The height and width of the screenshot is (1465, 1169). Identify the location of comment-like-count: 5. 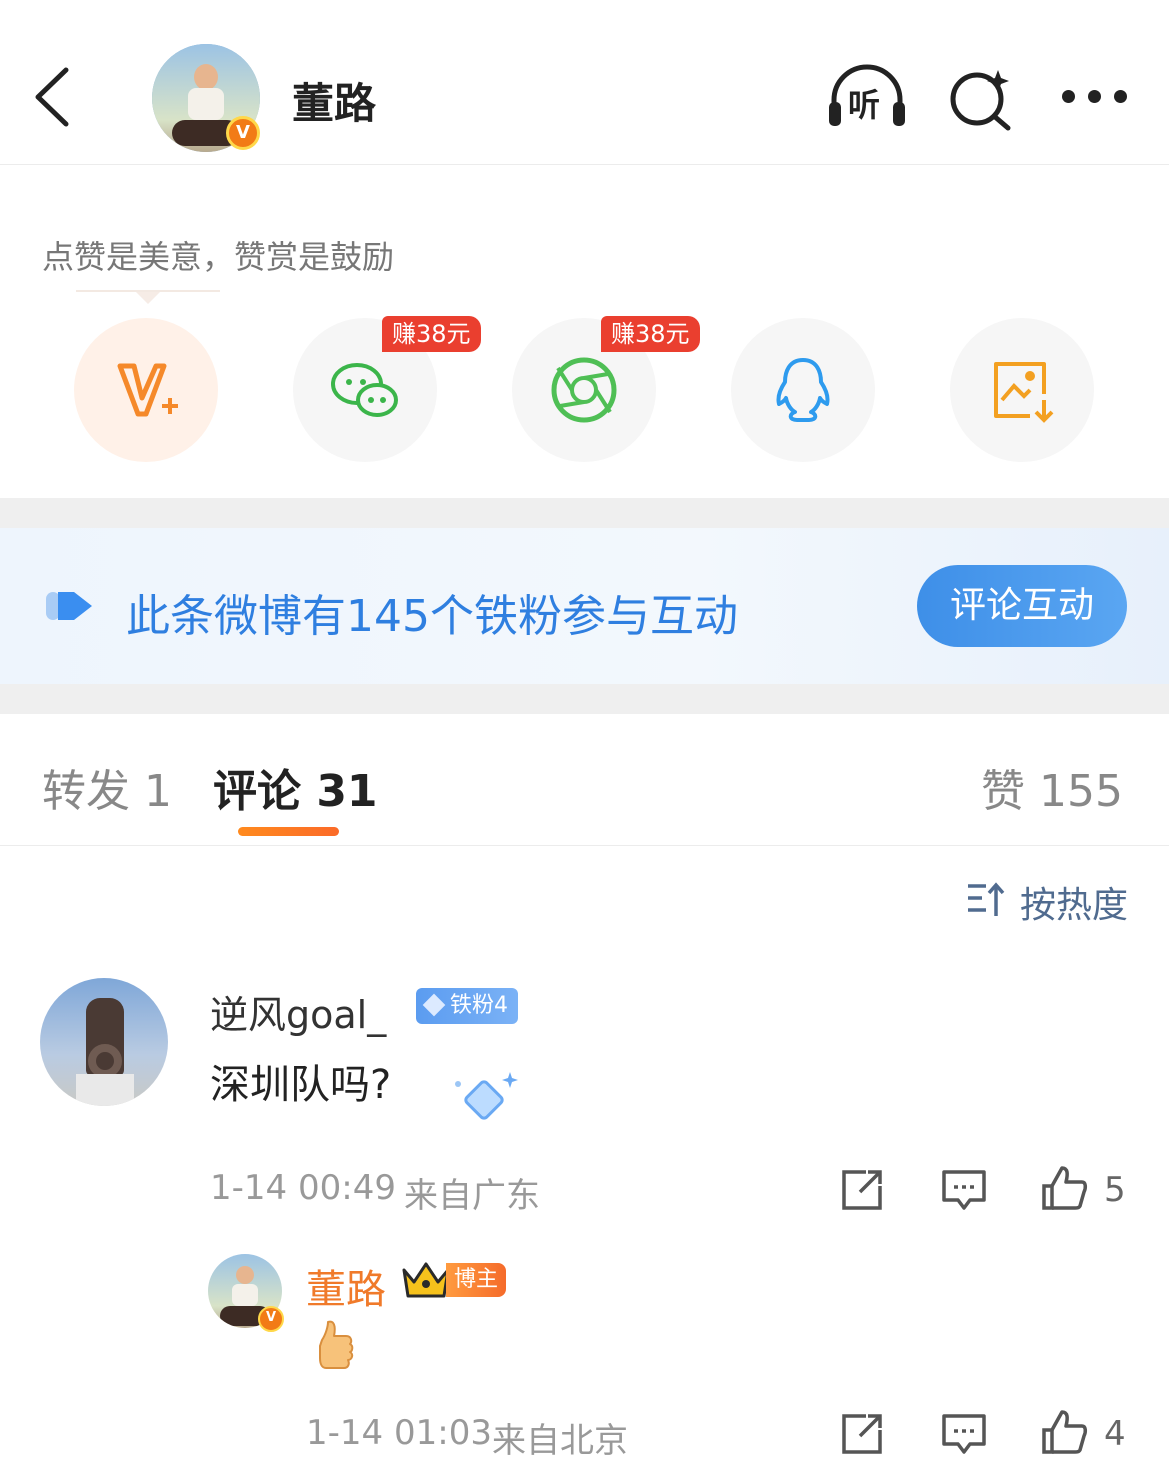
(1115, 1190).